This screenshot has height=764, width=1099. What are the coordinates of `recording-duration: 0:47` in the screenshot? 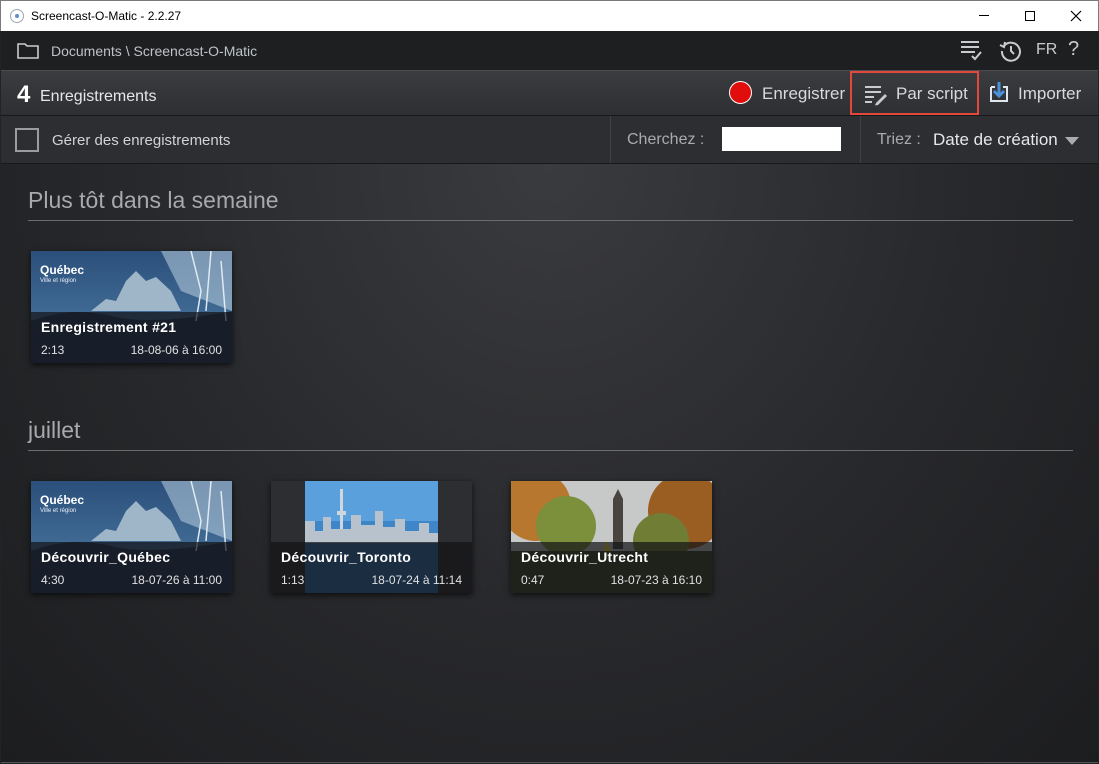 It's located at (533, 580).